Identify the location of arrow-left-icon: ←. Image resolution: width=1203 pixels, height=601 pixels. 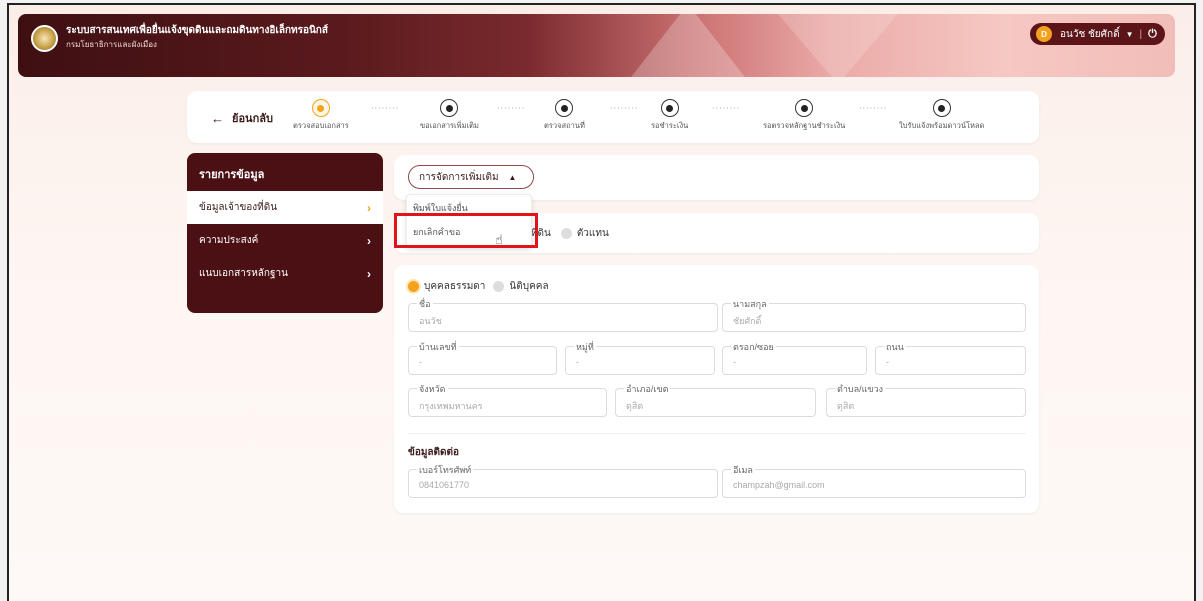
(217, 118).